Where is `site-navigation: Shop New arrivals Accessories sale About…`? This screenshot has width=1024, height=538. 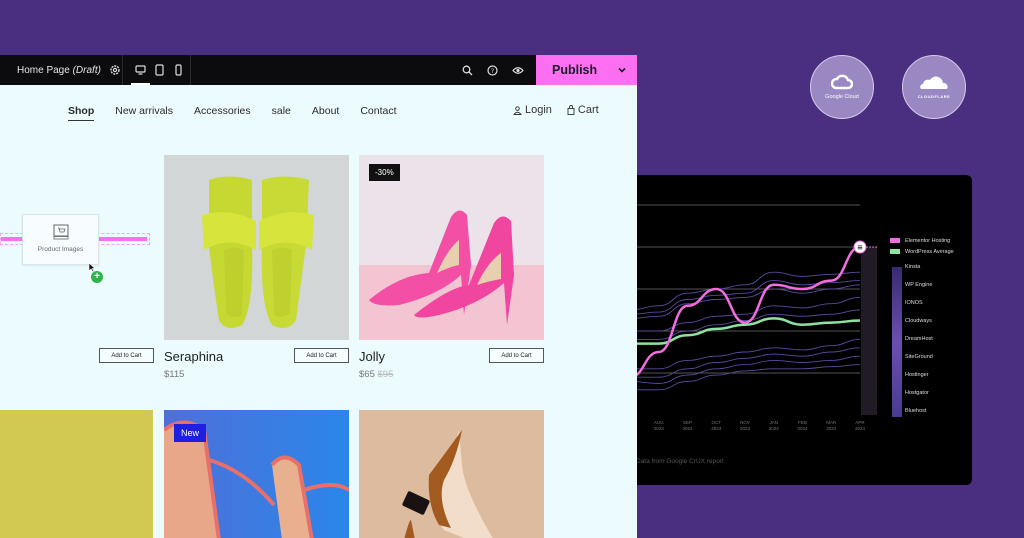
site-navigation: Shop New arrivals Accessories sale About… is located at coordinates (243, 113).